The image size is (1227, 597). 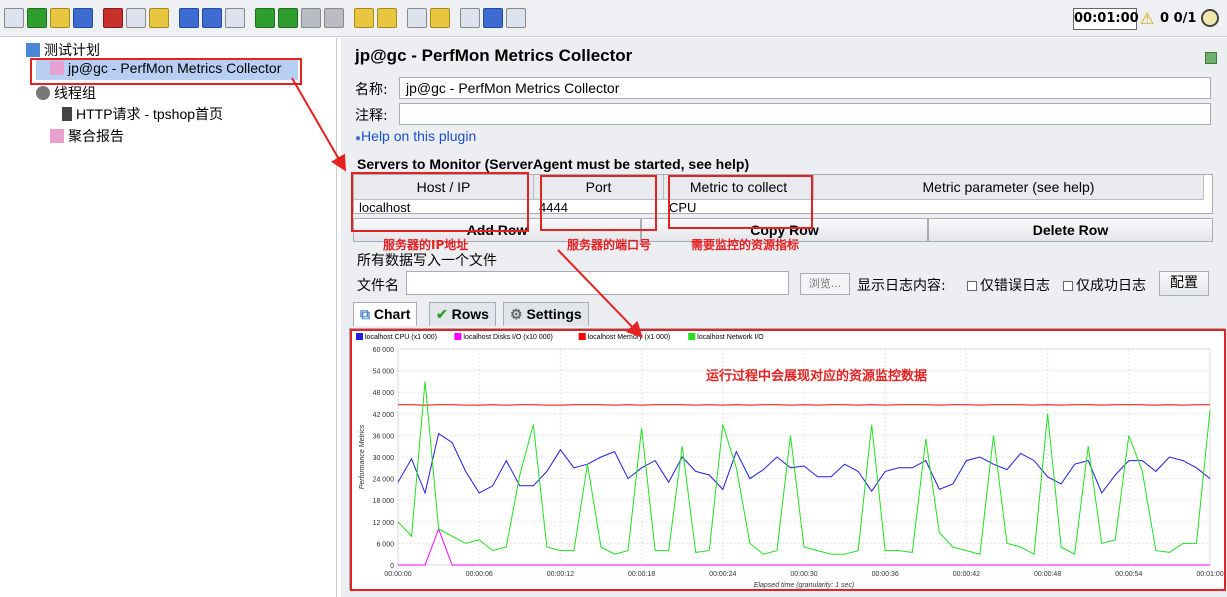 What do you see at coordinates (493, 18) in the screenshot?
I see `help-icon` at bounding box center [493, 18].